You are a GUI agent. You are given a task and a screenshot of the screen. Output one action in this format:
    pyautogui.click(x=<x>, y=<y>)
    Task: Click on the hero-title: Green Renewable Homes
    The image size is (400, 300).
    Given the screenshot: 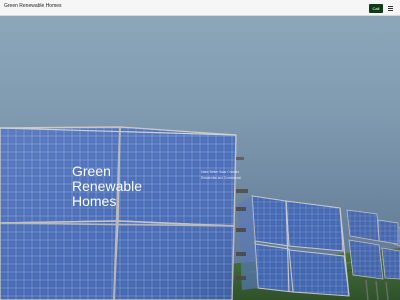 What is the action you would take?
    pyautogui.click(x=147, y=186)
    